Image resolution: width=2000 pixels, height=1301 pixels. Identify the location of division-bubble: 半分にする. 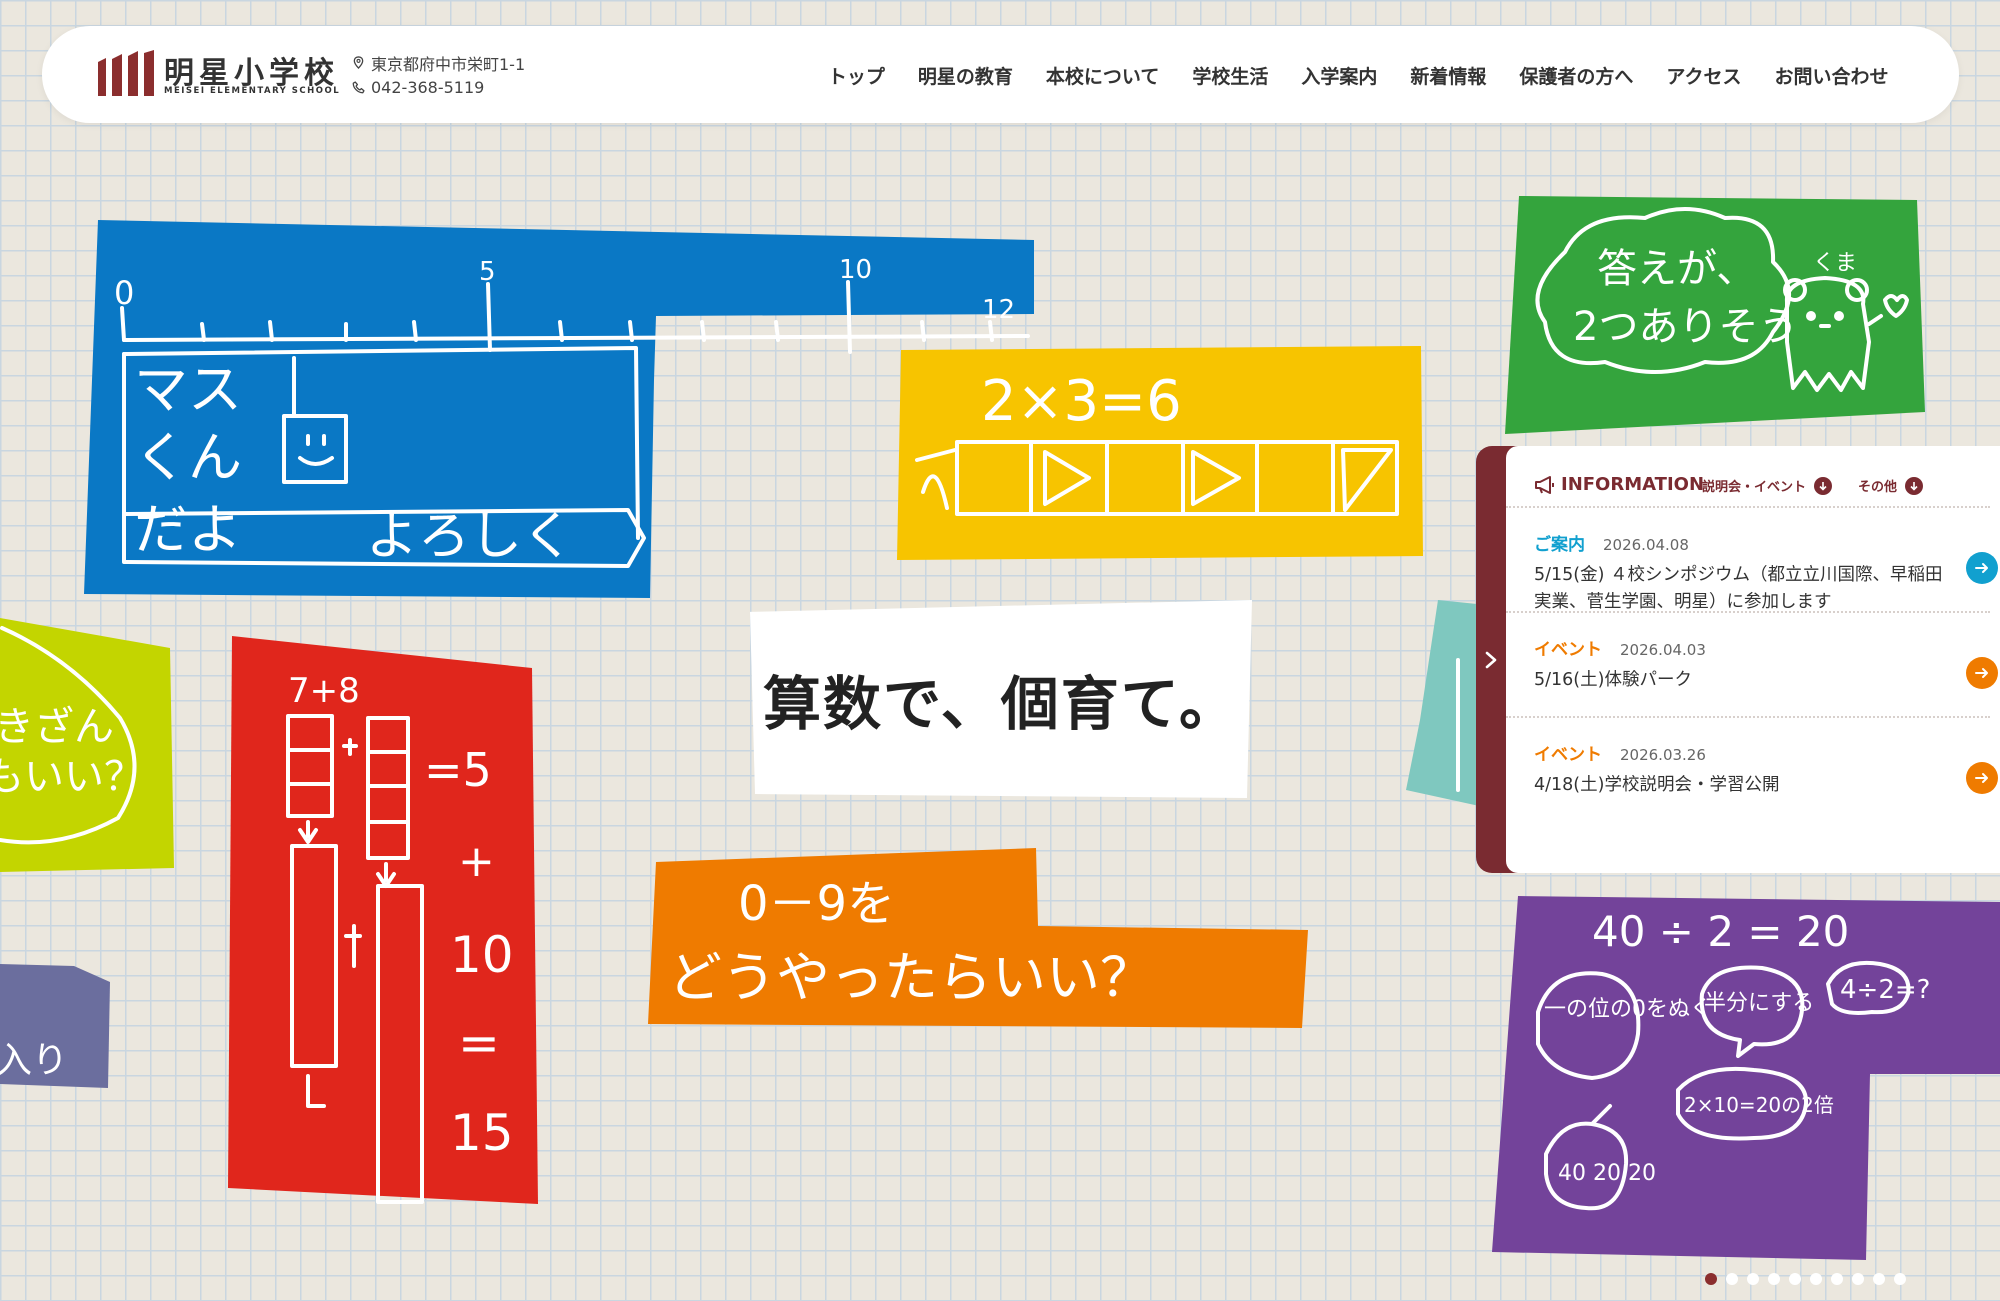
(1759, 1003).